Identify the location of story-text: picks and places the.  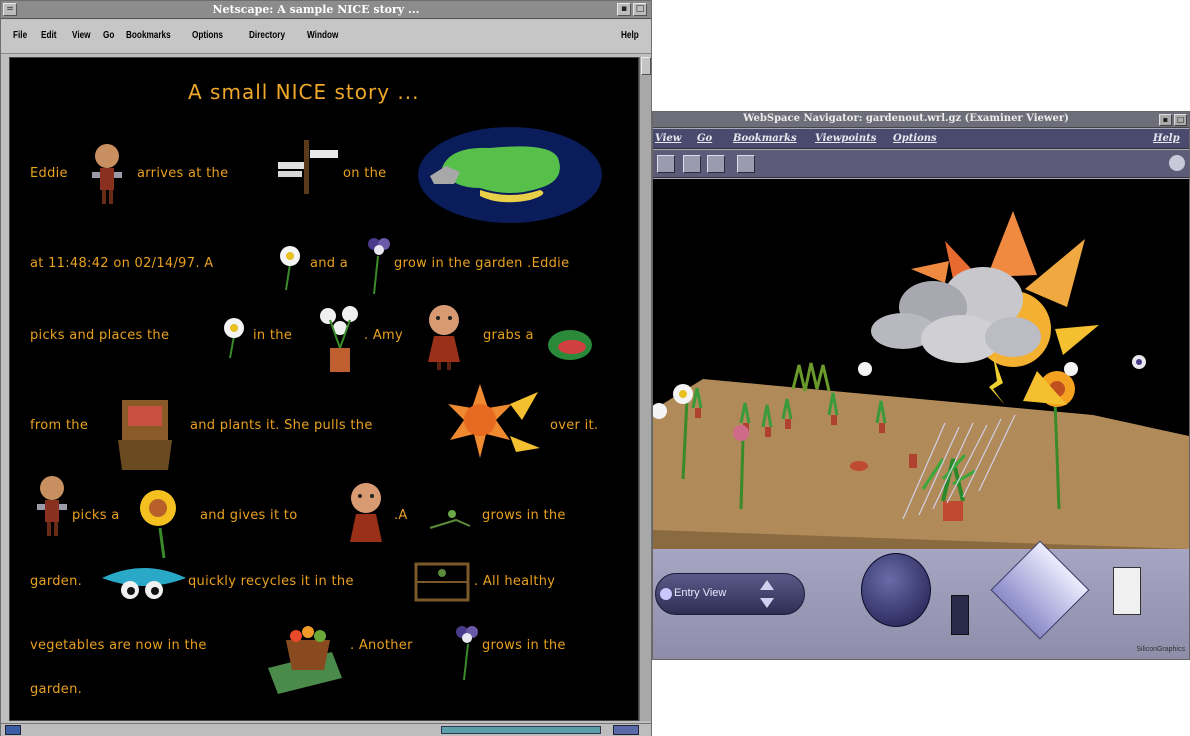
(100, 335).